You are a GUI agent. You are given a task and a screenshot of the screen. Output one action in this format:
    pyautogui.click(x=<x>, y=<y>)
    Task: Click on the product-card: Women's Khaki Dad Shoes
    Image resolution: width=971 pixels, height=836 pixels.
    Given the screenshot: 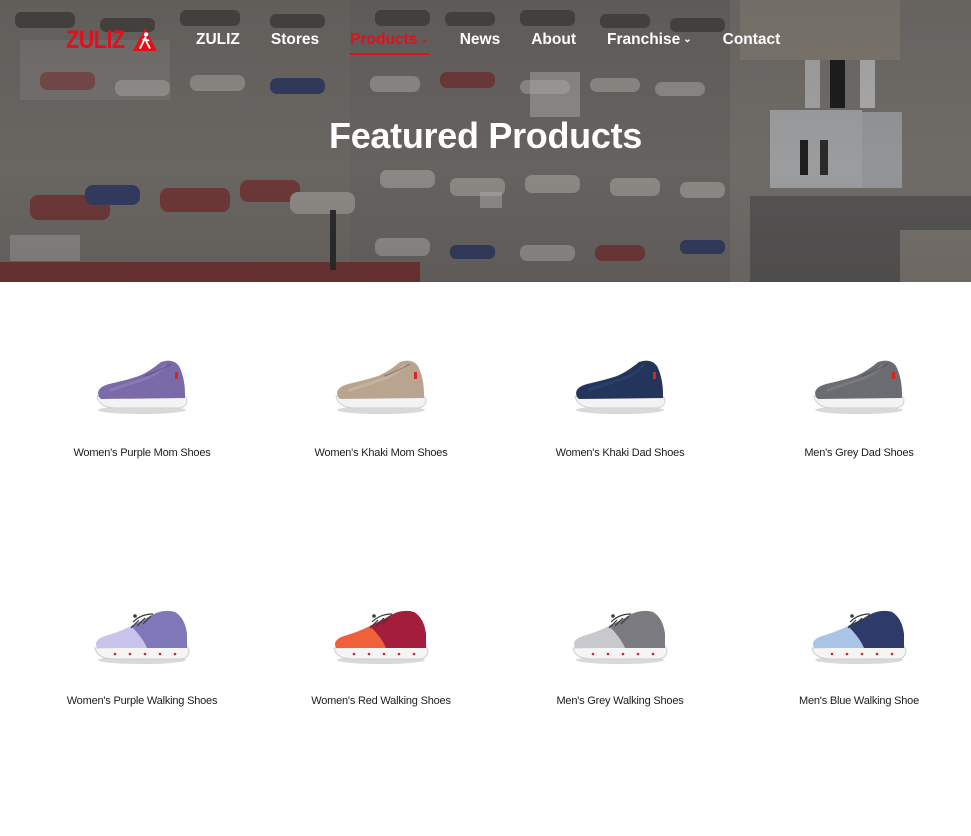 What is the action you would take?
    pyautogui.click(x=620, y=405)
    